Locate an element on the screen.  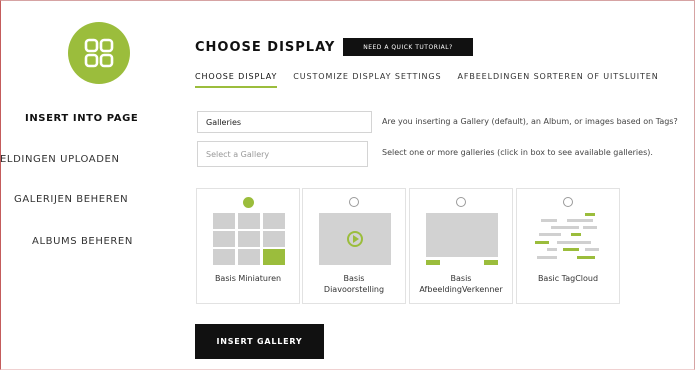
card-label: Basis Diavoorstelling is located at coordinates (354, 284).